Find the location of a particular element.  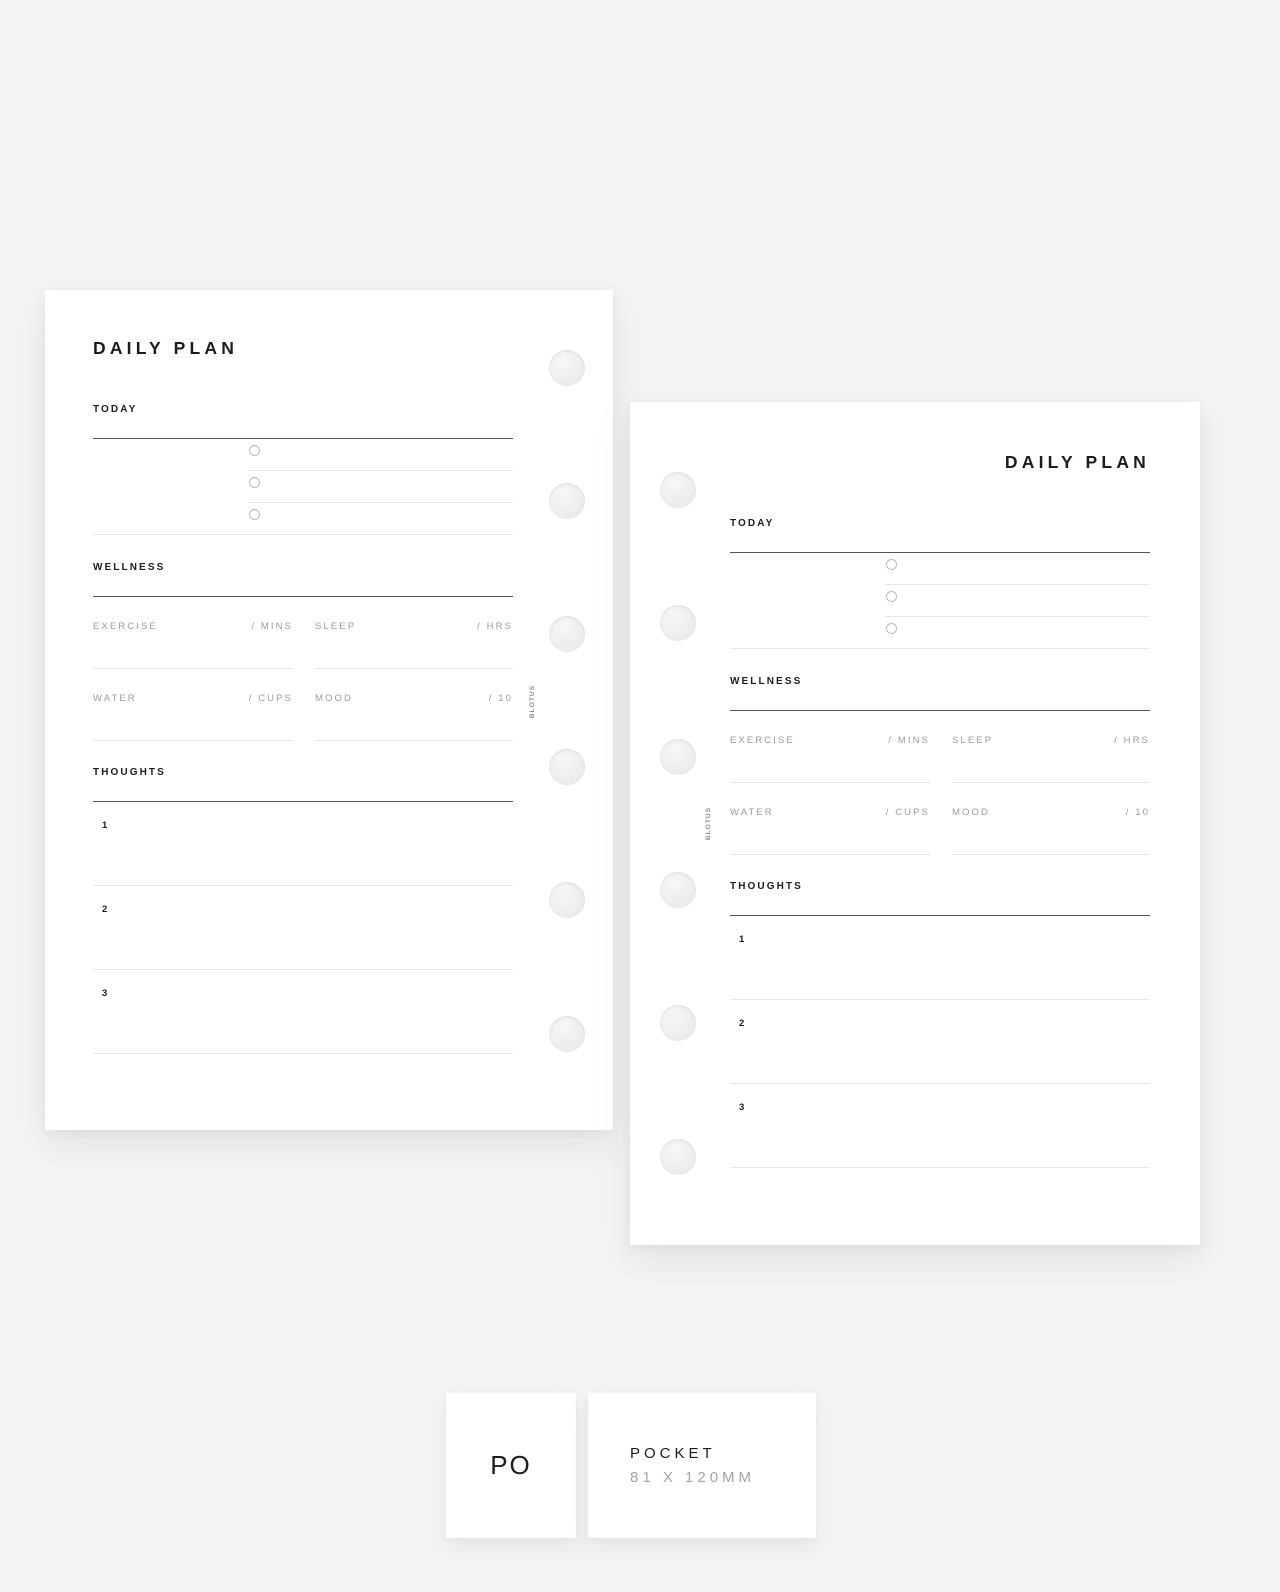

size-name-text: POCKET is located at coordinates (673, 1454).